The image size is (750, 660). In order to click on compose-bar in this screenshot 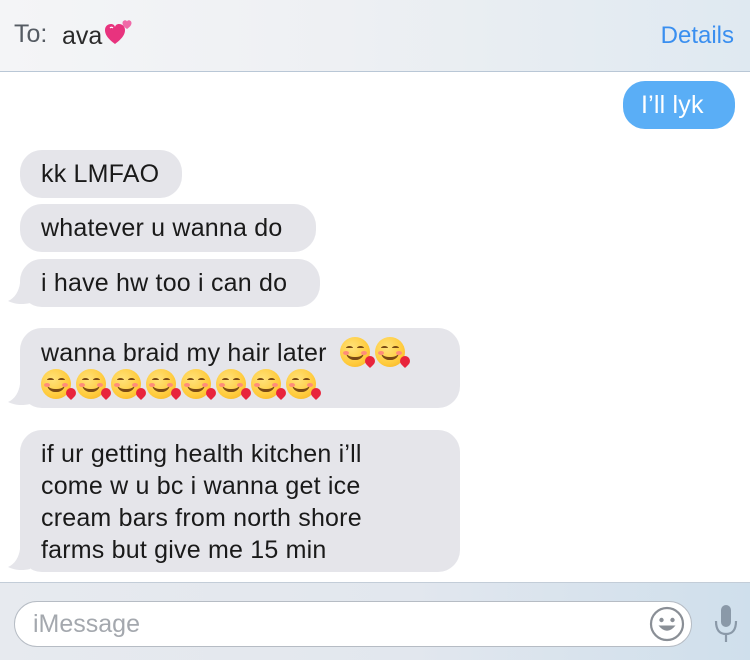, I will do `click(375, 621)`.